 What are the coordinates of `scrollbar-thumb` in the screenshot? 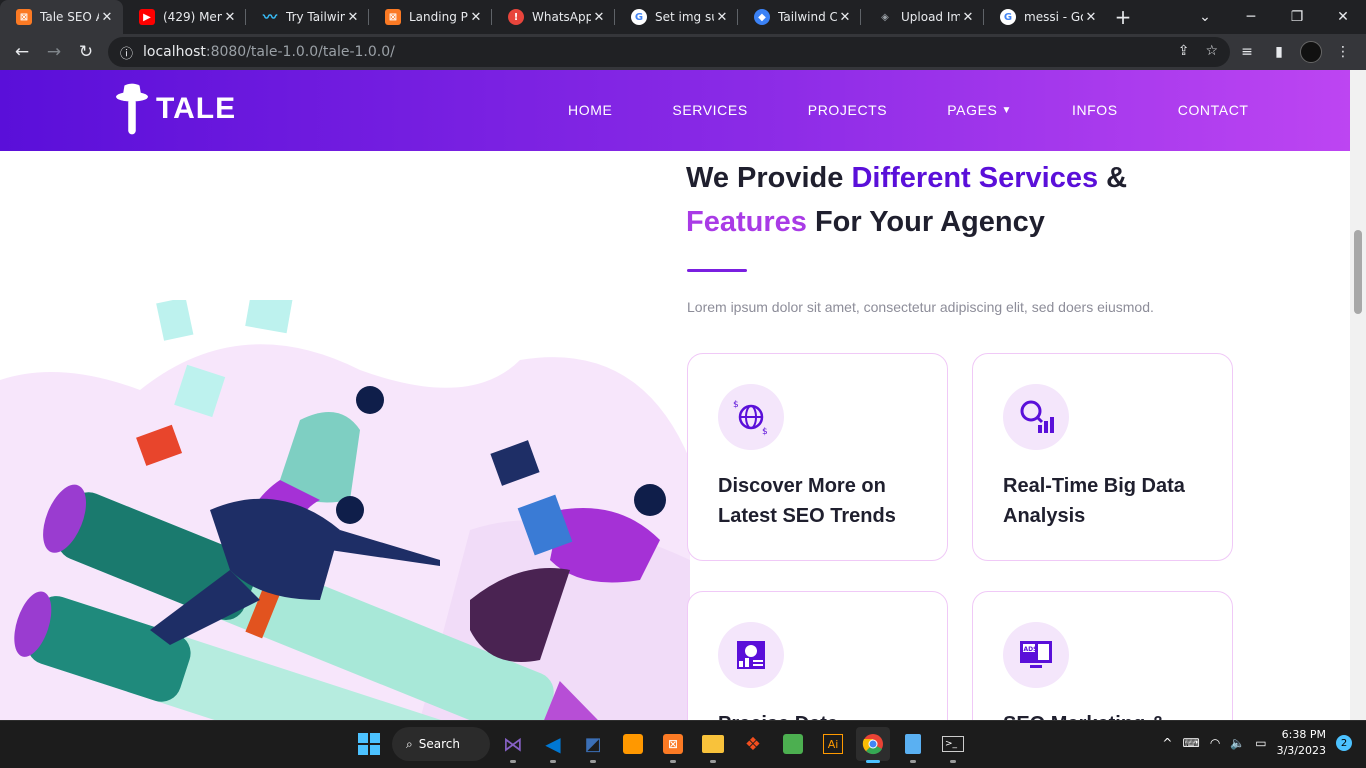 It's located at (1358, 272).